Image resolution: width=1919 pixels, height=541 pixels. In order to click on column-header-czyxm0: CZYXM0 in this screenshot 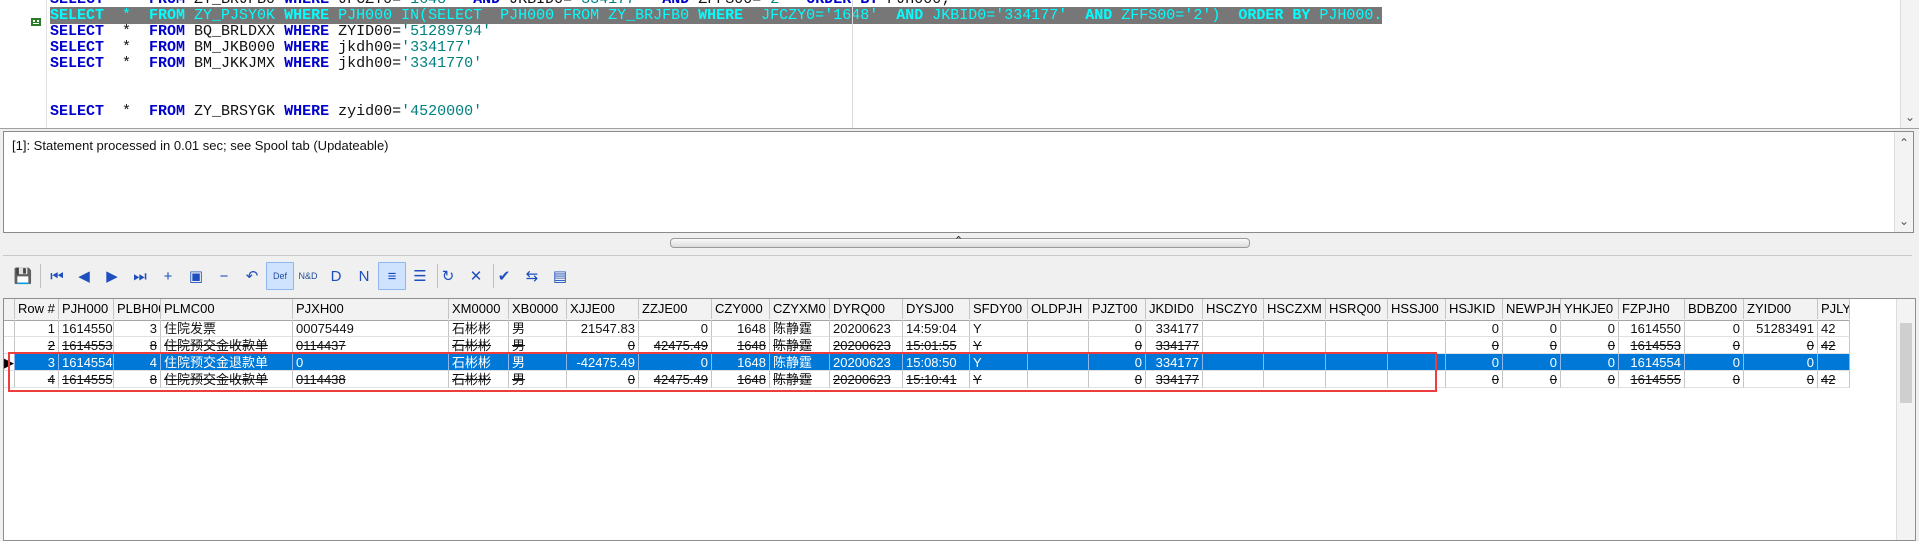, I will do `click(800, 309)`.